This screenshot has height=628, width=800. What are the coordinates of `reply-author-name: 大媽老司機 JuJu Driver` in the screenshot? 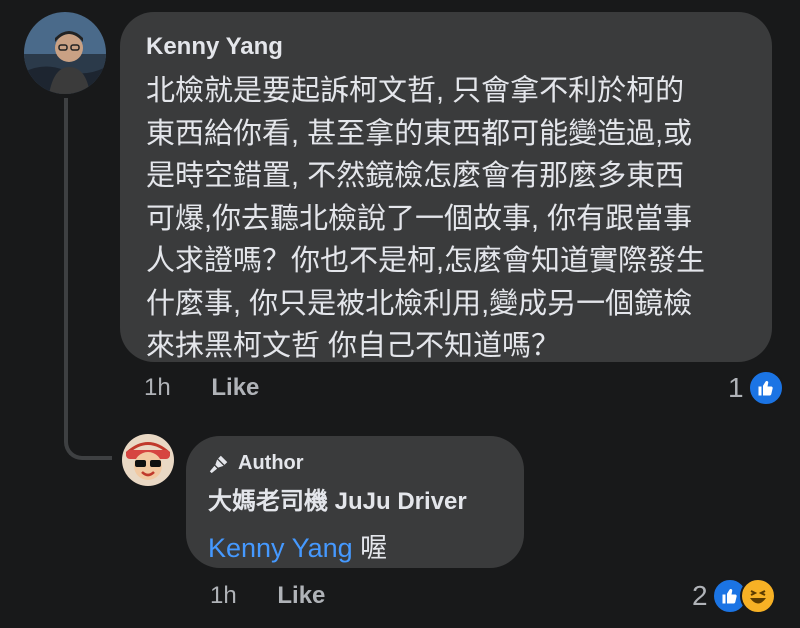 It's located at (355, 498).